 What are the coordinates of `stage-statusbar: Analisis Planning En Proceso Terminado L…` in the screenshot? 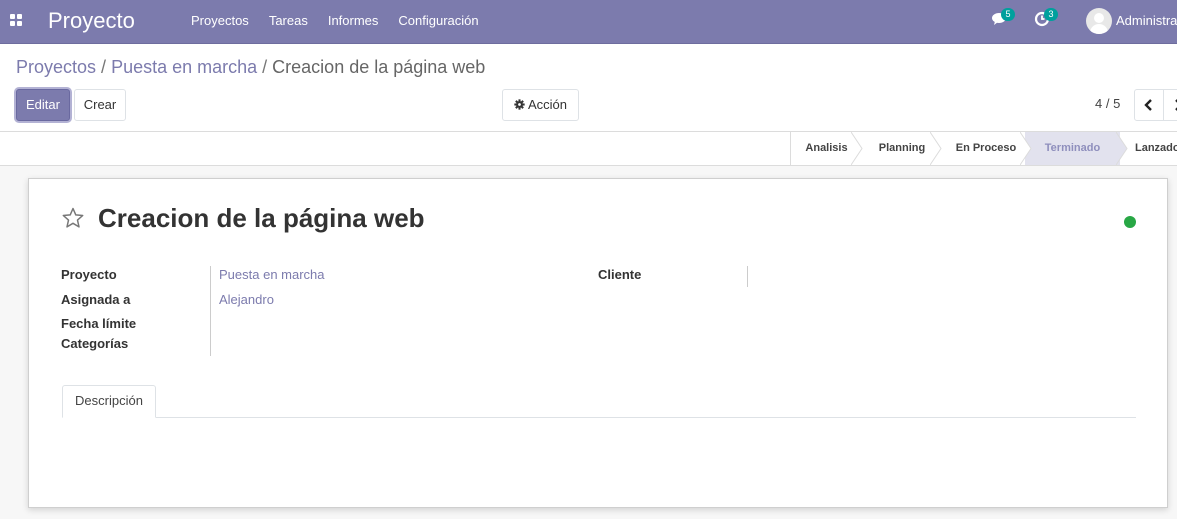 It's located at (588, 148).